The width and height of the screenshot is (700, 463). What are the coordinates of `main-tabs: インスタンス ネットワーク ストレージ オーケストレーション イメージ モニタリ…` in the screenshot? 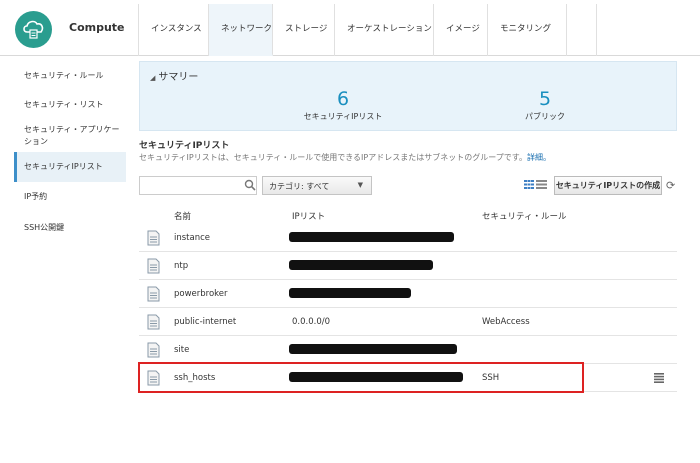 It's located at (367, 30).